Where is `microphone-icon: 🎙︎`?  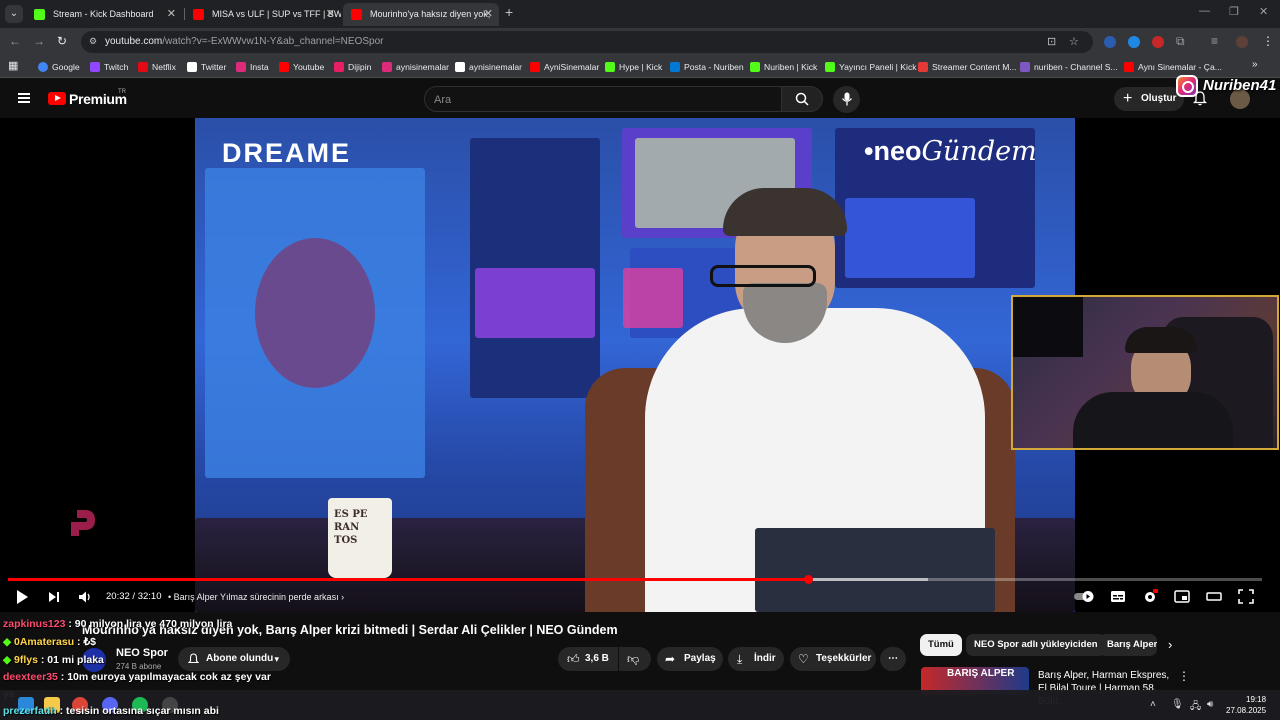 microphone-icon: 🎙︎ is located at coordinates (1177, 704).